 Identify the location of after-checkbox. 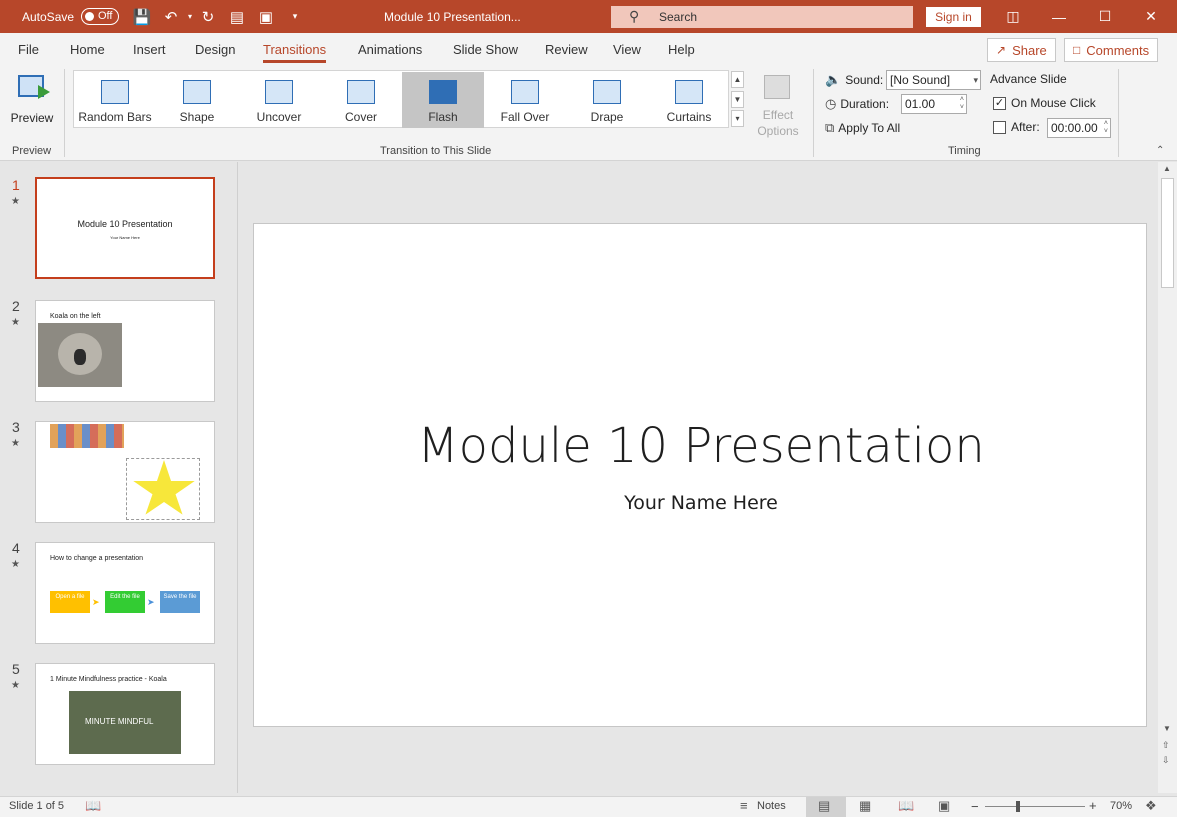
(999, 127).